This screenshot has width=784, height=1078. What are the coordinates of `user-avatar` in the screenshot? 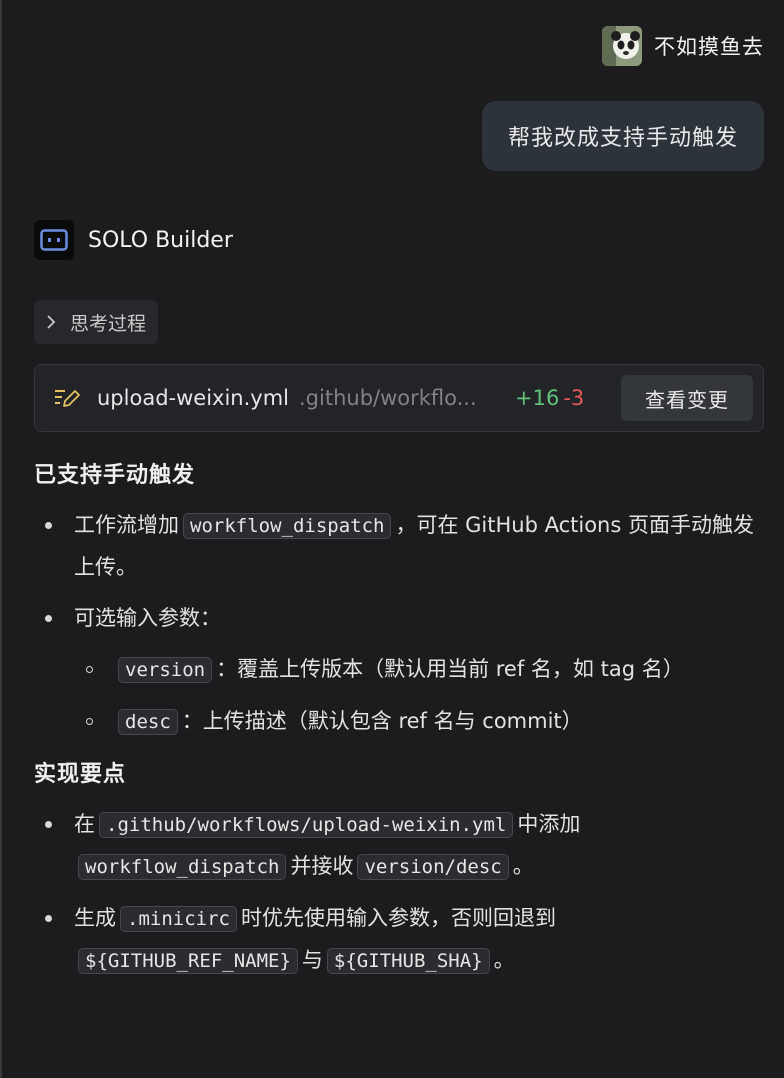 It's located at (622, 46).